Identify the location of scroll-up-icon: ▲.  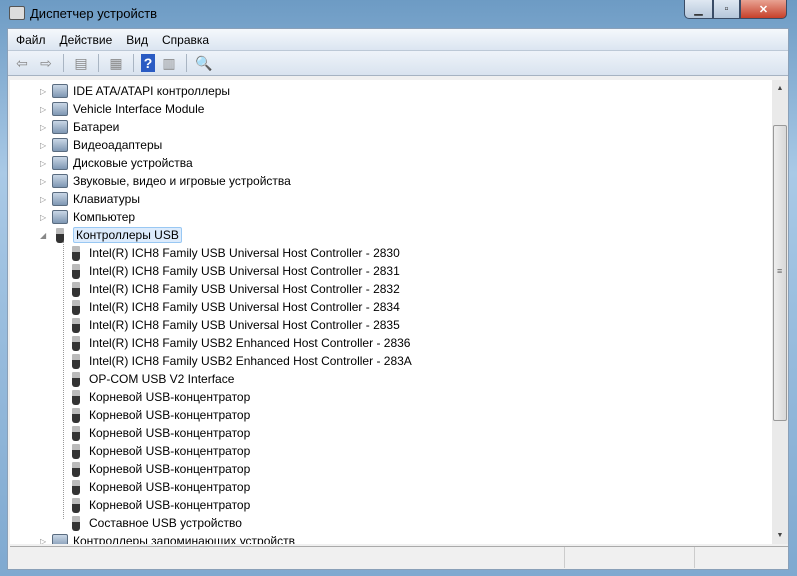
(780, 88).